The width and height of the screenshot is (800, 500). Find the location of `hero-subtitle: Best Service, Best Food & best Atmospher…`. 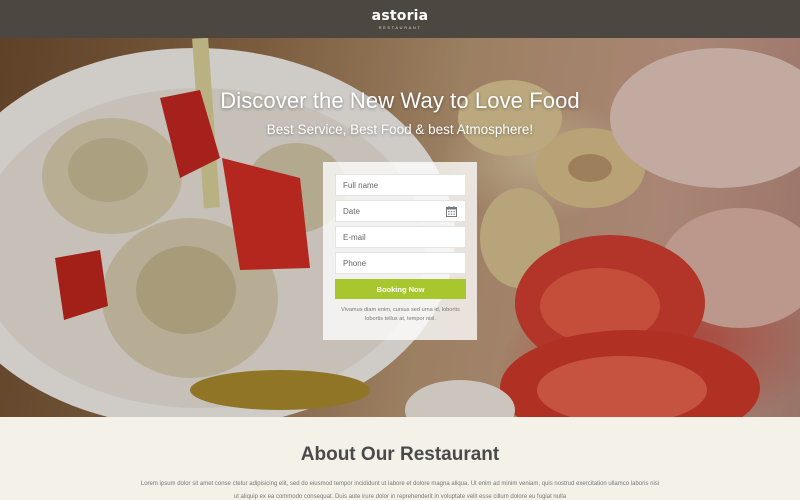

hero-subtitle: Best Service, Best Food & best Atmospher… is located at coordinates (400, 129).